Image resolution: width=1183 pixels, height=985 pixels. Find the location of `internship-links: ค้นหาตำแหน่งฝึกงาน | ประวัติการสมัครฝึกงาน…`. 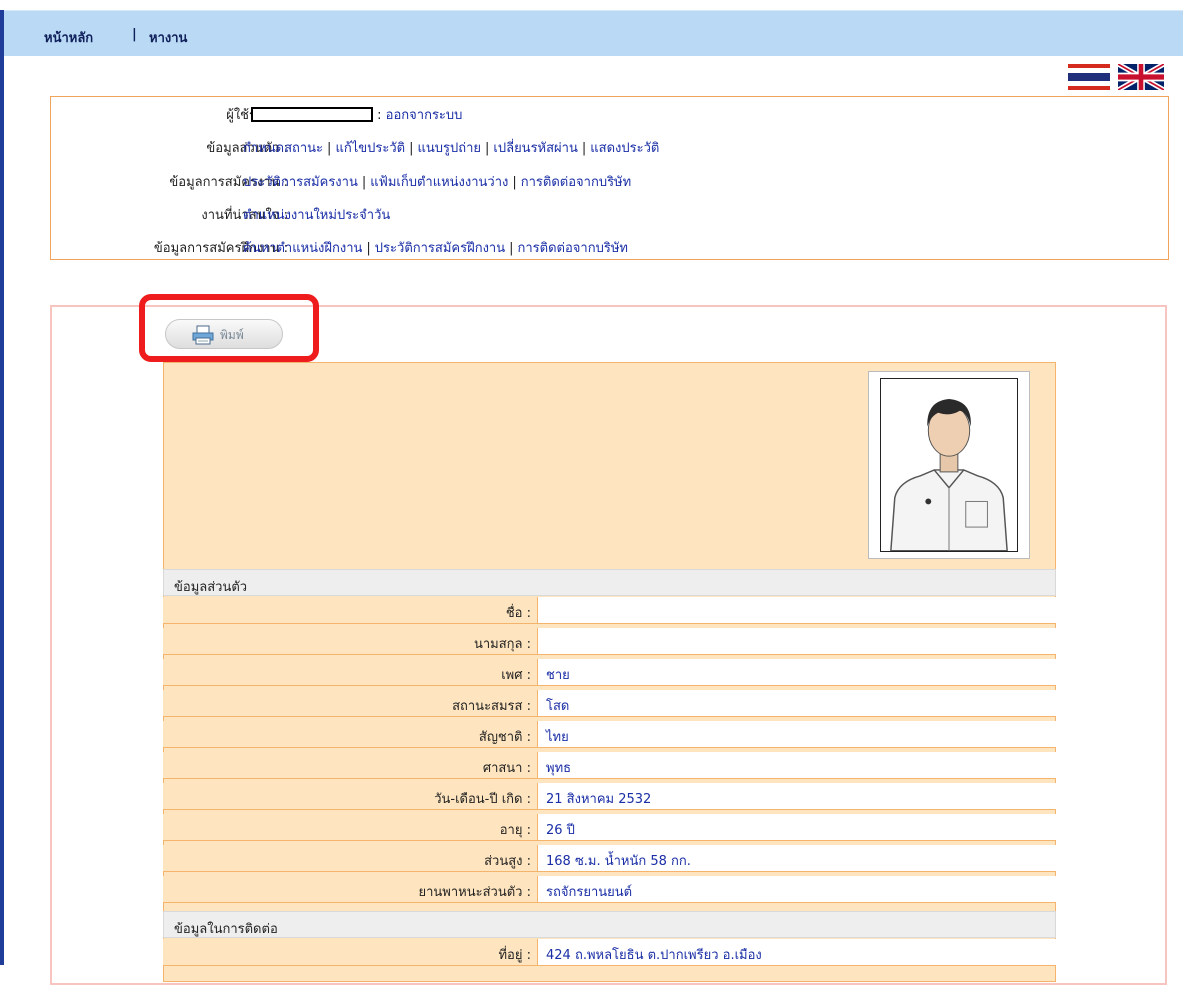

internship-links: ค้นหาตำแหน่งฝึกงาน | ประวัติการสมัครฝึกงาน… is located at coordinates (435, 247).